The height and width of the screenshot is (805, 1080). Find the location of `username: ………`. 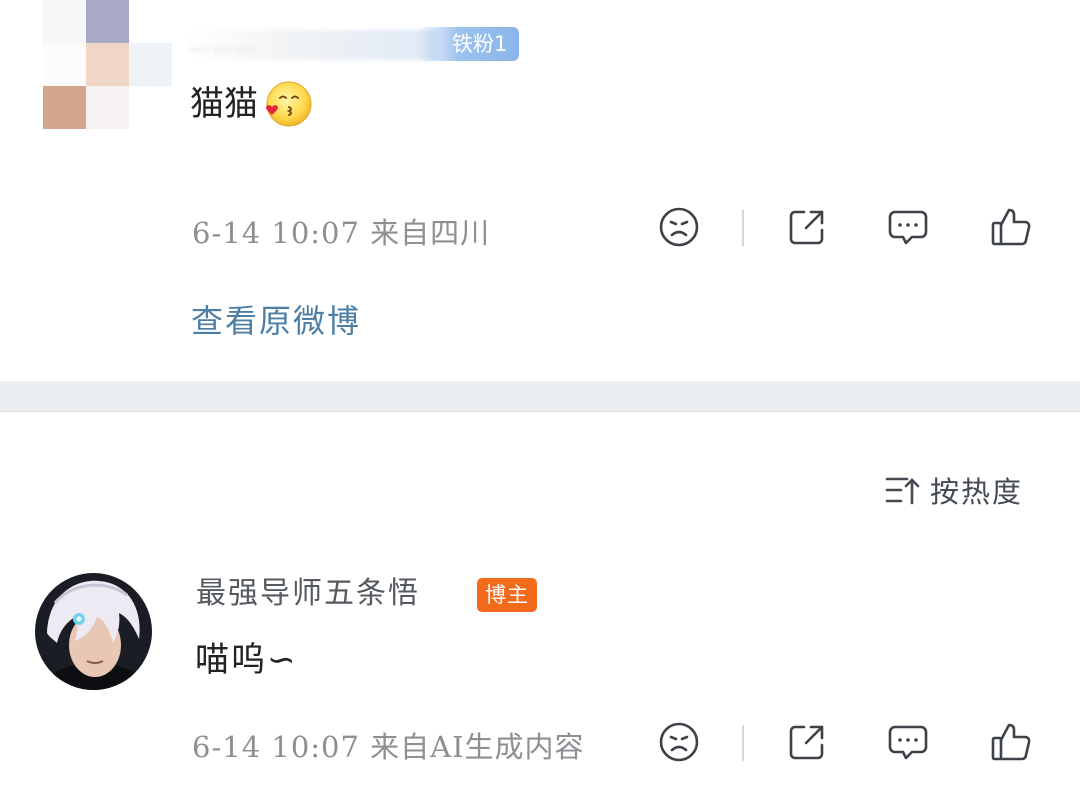

username: ……… is located at coordinates (313, 45).